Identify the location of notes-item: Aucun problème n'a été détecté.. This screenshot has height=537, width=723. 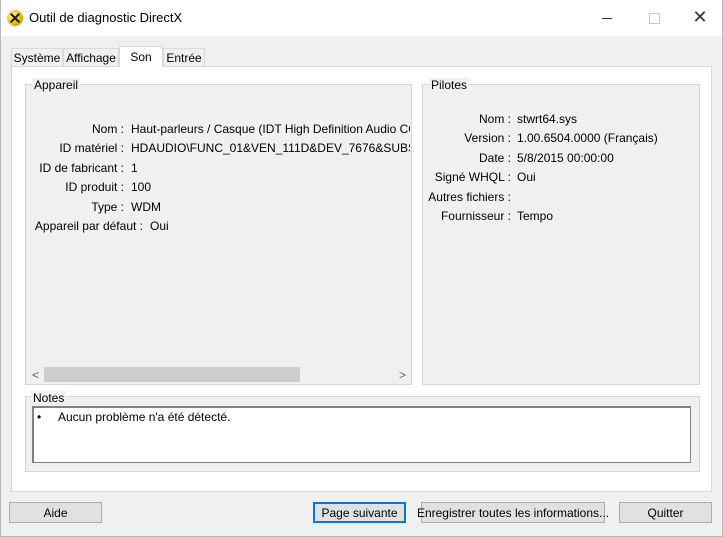
(144, 417).